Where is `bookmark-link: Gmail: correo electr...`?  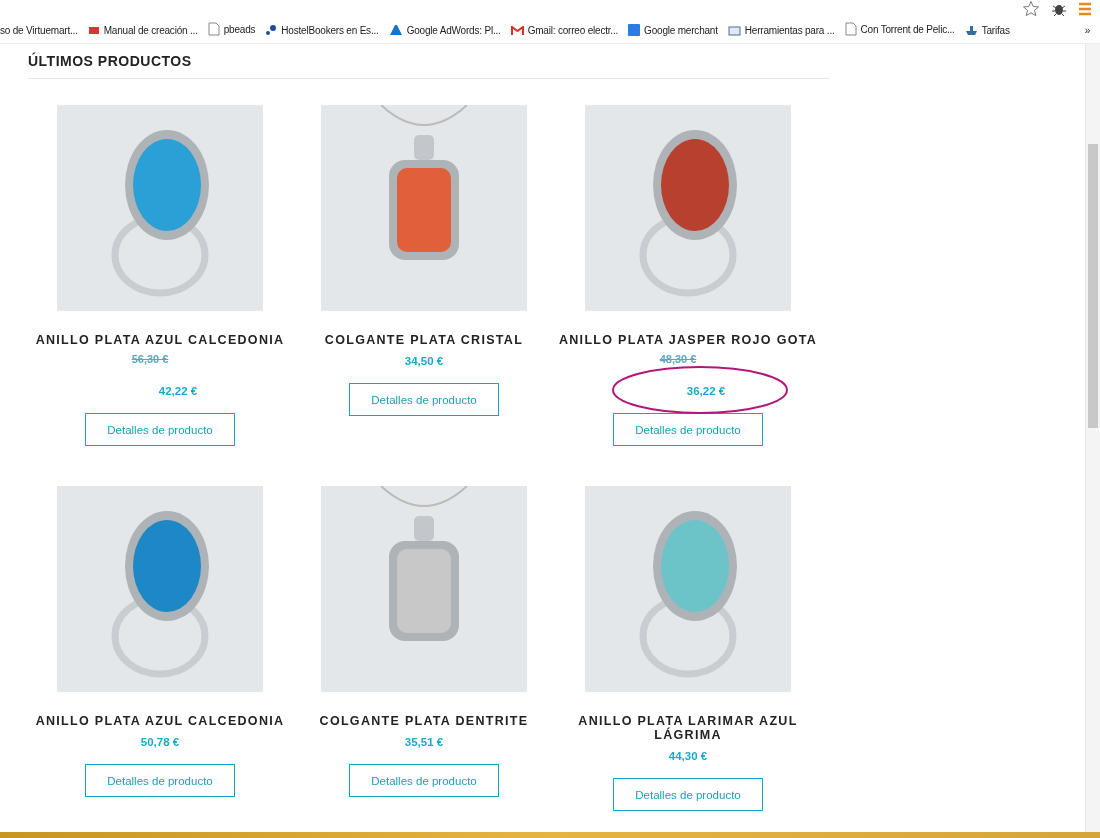
bookmark-link: Gmail: correo electr... is located at coordinates (573, 30).